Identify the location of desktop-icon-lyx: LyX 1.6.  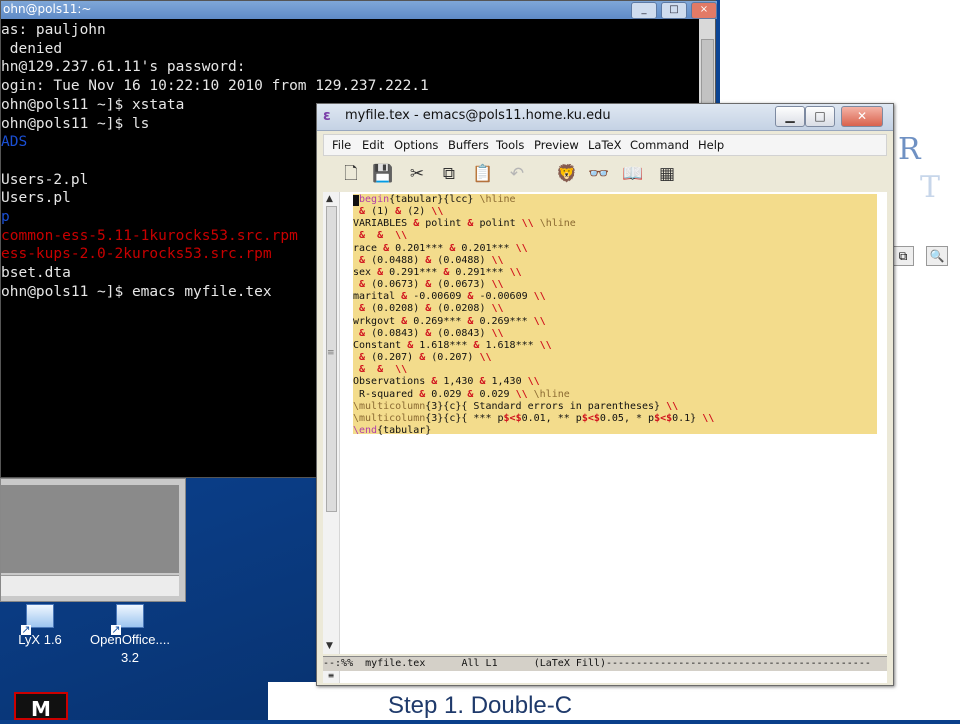
(40, 625).